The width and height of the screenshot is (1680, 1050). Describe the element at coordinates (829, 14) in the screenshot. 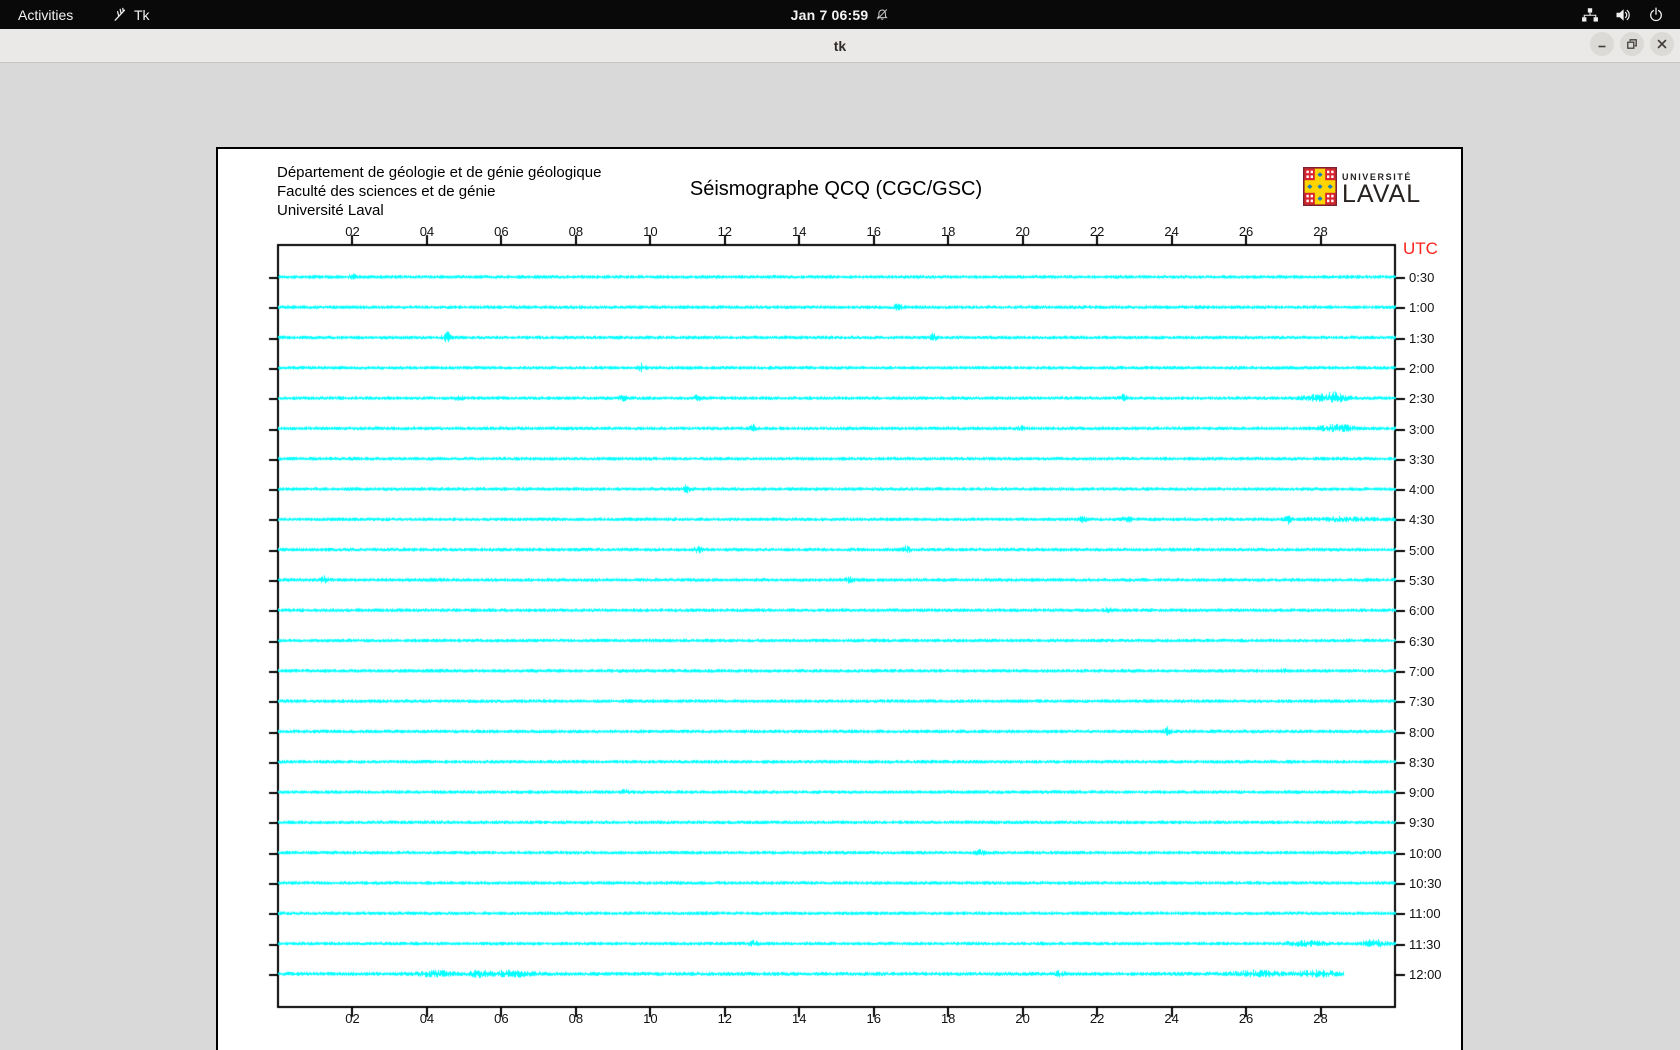

I see `clock-text: Jan 7 06:59` at that location.